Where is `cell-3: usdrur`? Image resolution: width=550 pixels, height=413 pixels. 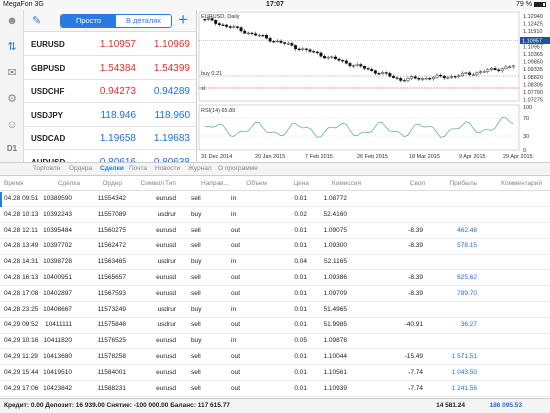
cell-3: usdrur is located at coordinates (166, 309).